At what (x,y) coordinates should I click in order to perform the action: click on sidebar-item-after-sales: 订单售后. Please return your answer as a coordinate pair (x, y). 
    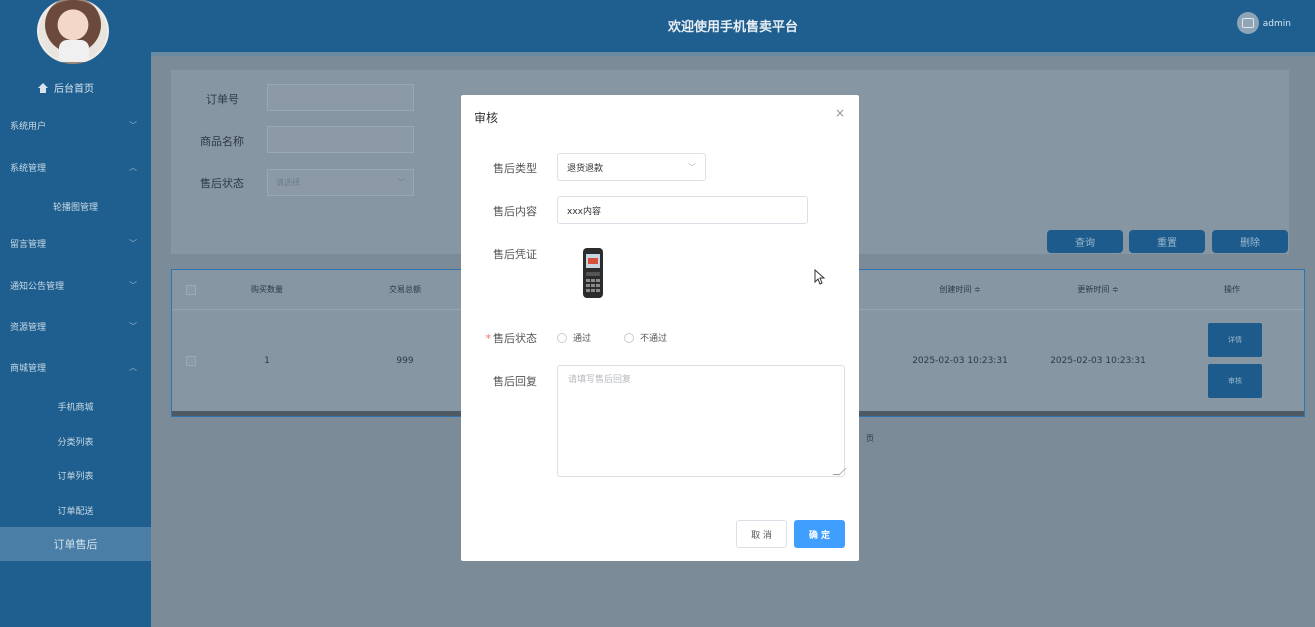
    Looking at the image, I should click on (75, 544).